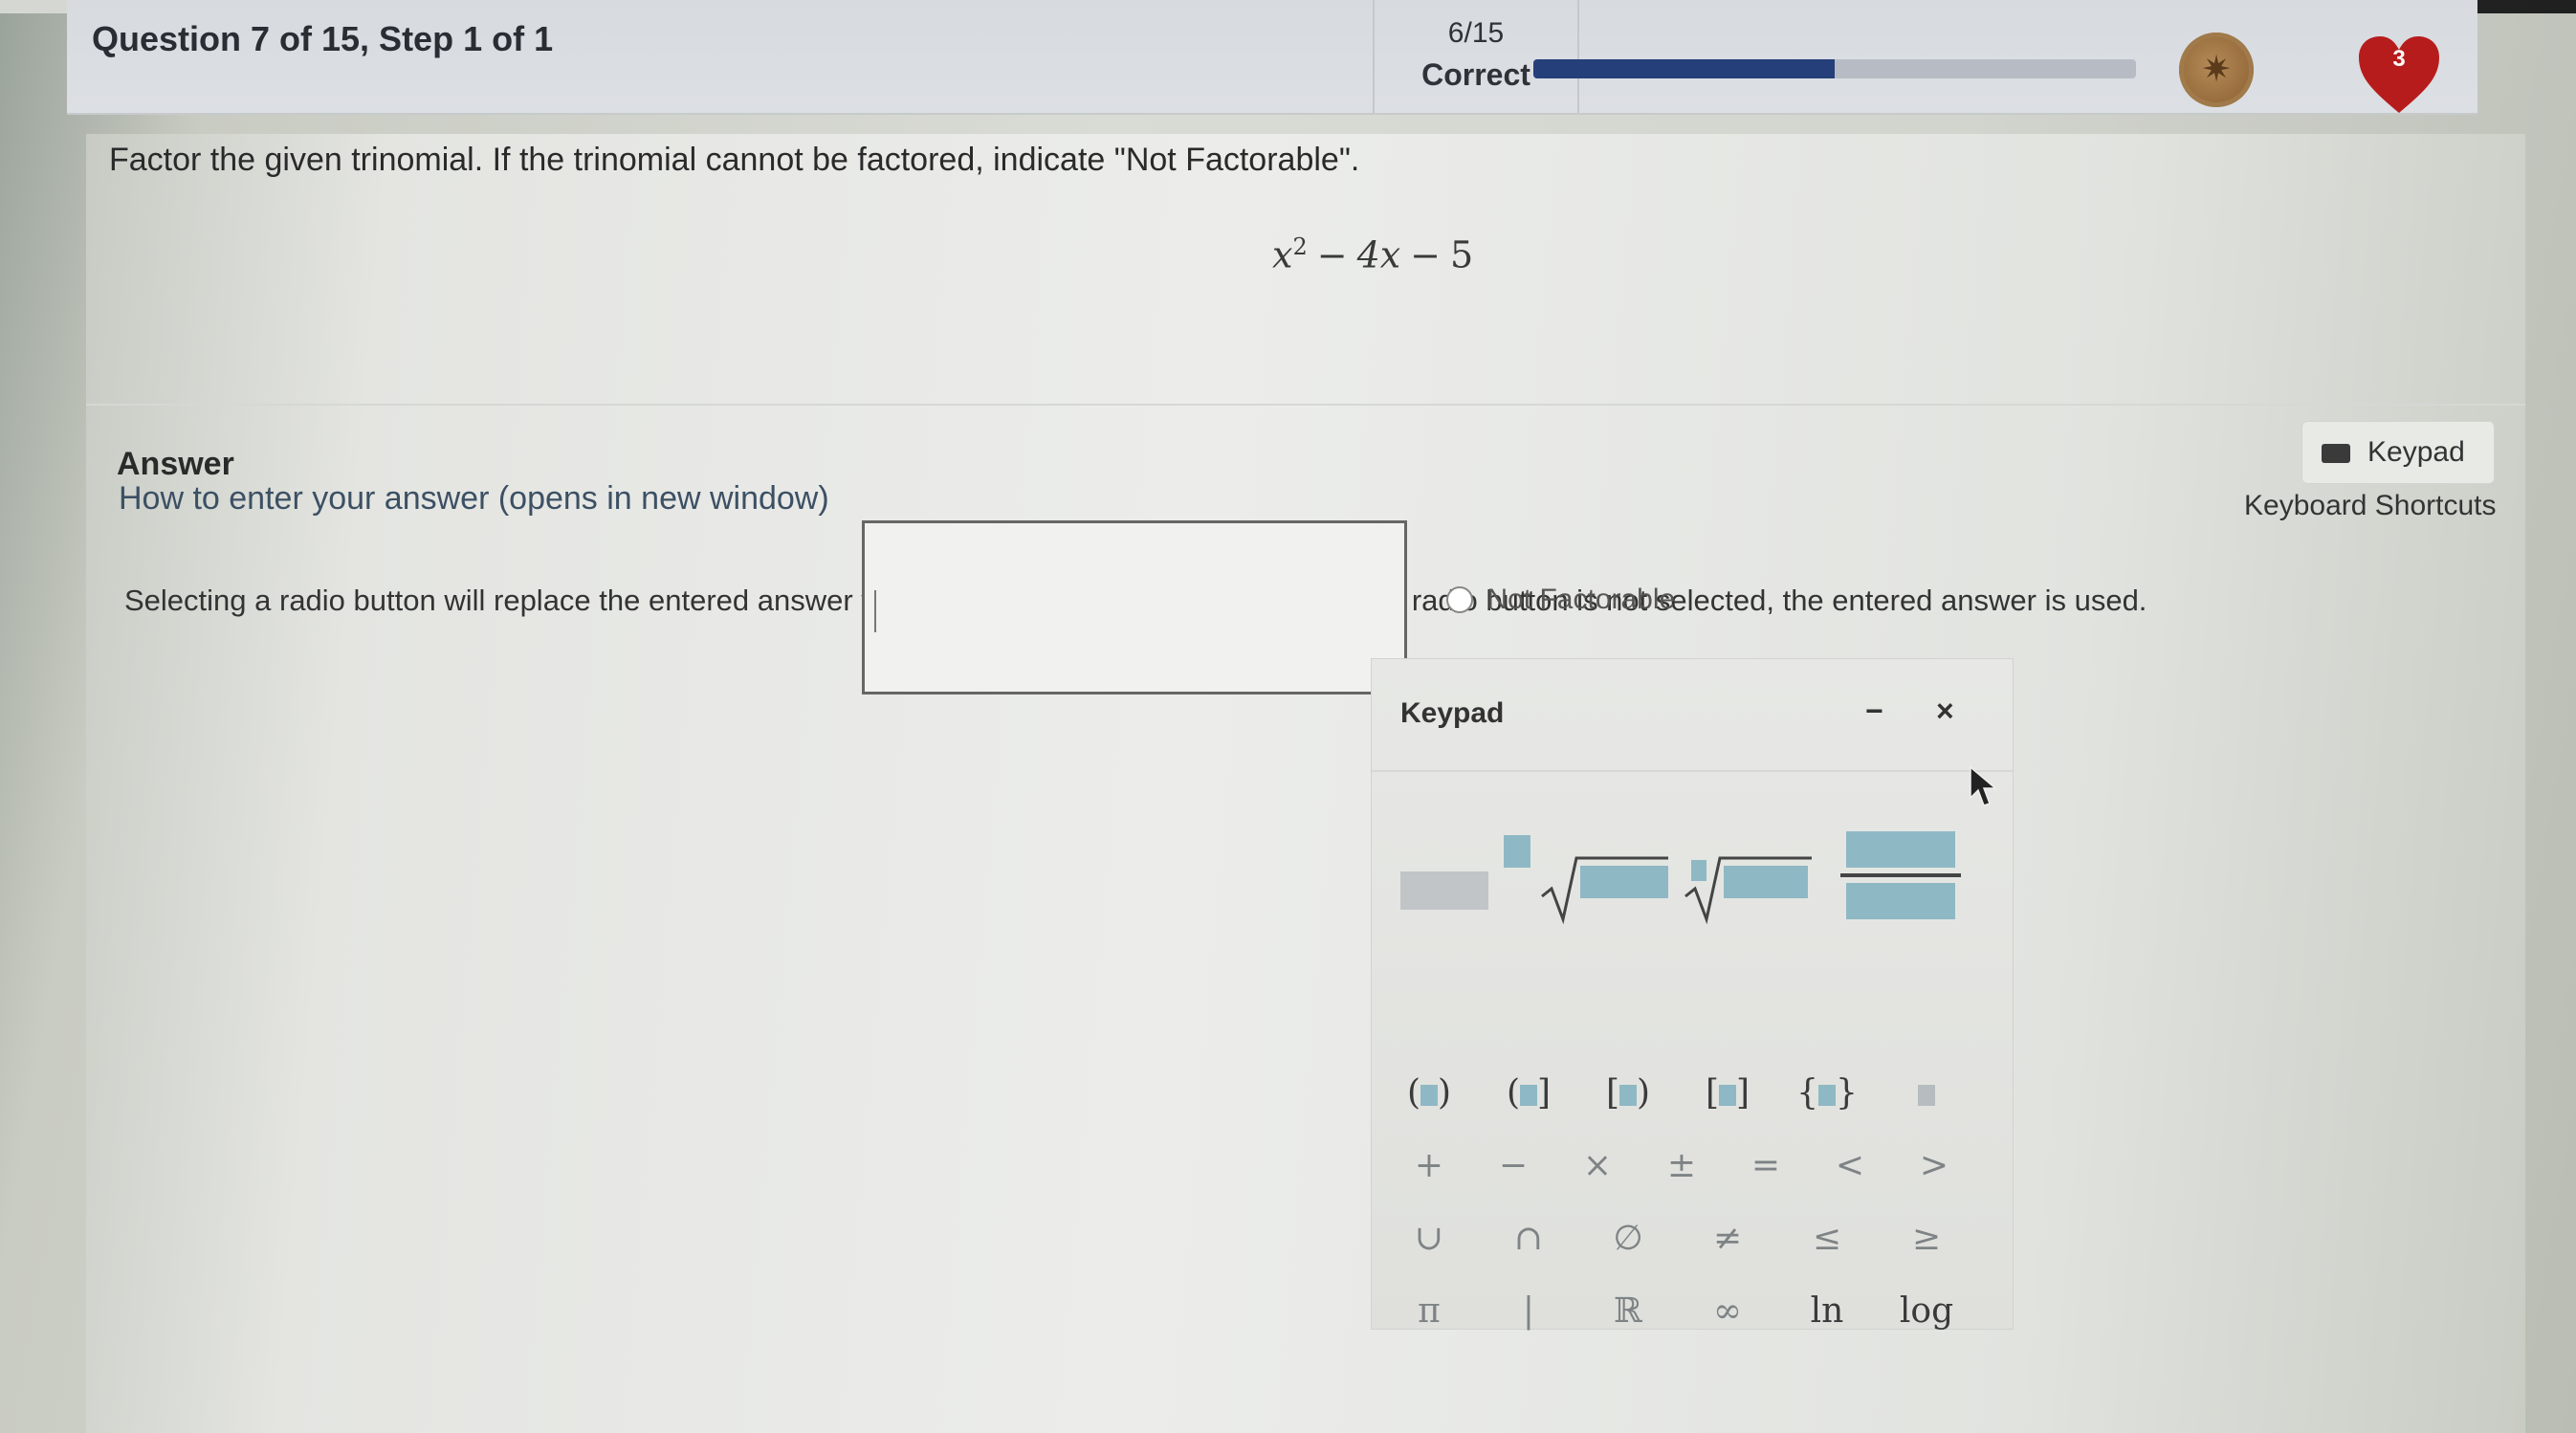 The width and height of the screenshot is (2576, 1433). I want to click on not-factorable-option: Not Factorable, so click(1560, 605).